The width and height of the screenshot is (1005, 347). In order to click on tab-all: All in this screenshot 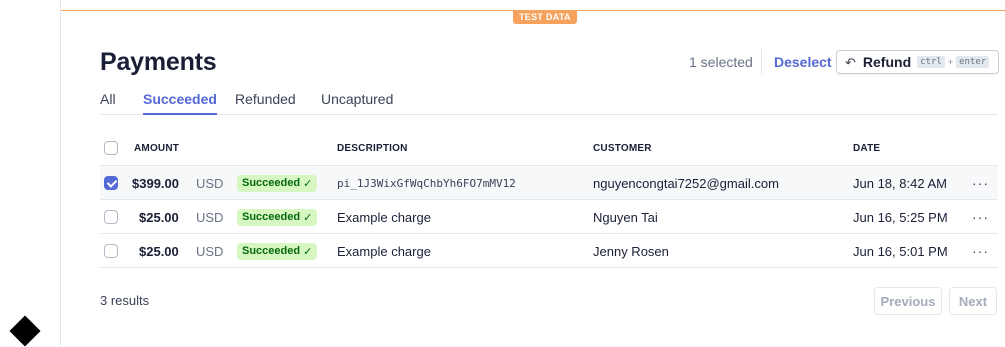, I will do `click(108, 99)`.